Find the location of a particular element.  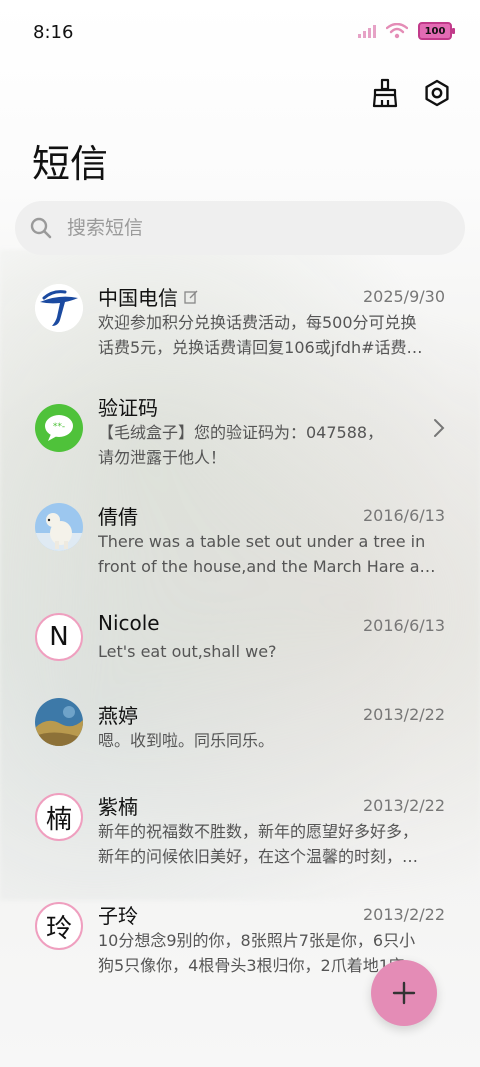

battery-indicator: 100 is located at coordinates (436, 31).